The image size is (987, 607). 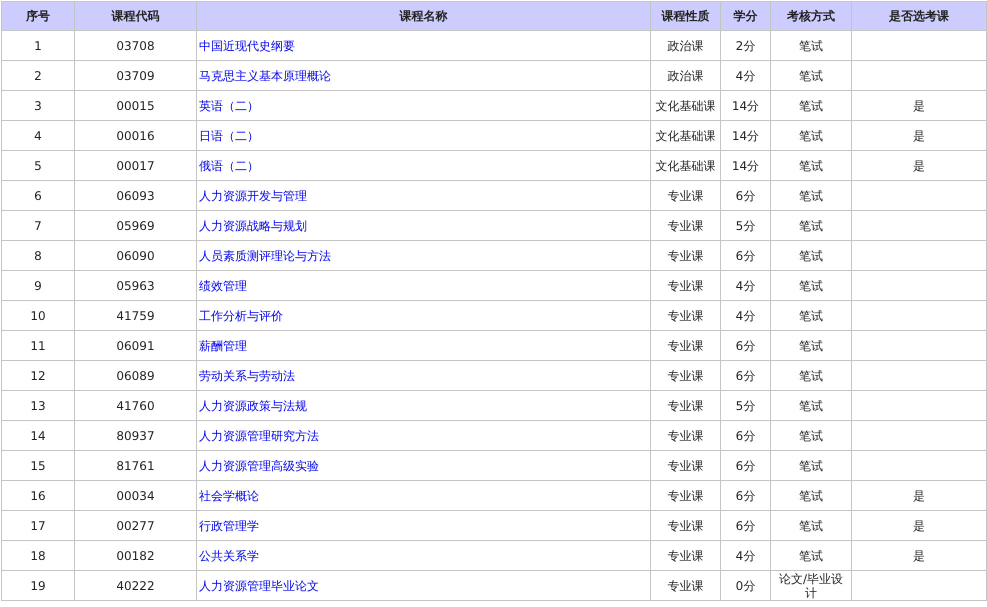 What do you see at coordinates (229, 495) in the screenshot?
I see `course-link: 社会学概论` at bounding box center [229, 495].